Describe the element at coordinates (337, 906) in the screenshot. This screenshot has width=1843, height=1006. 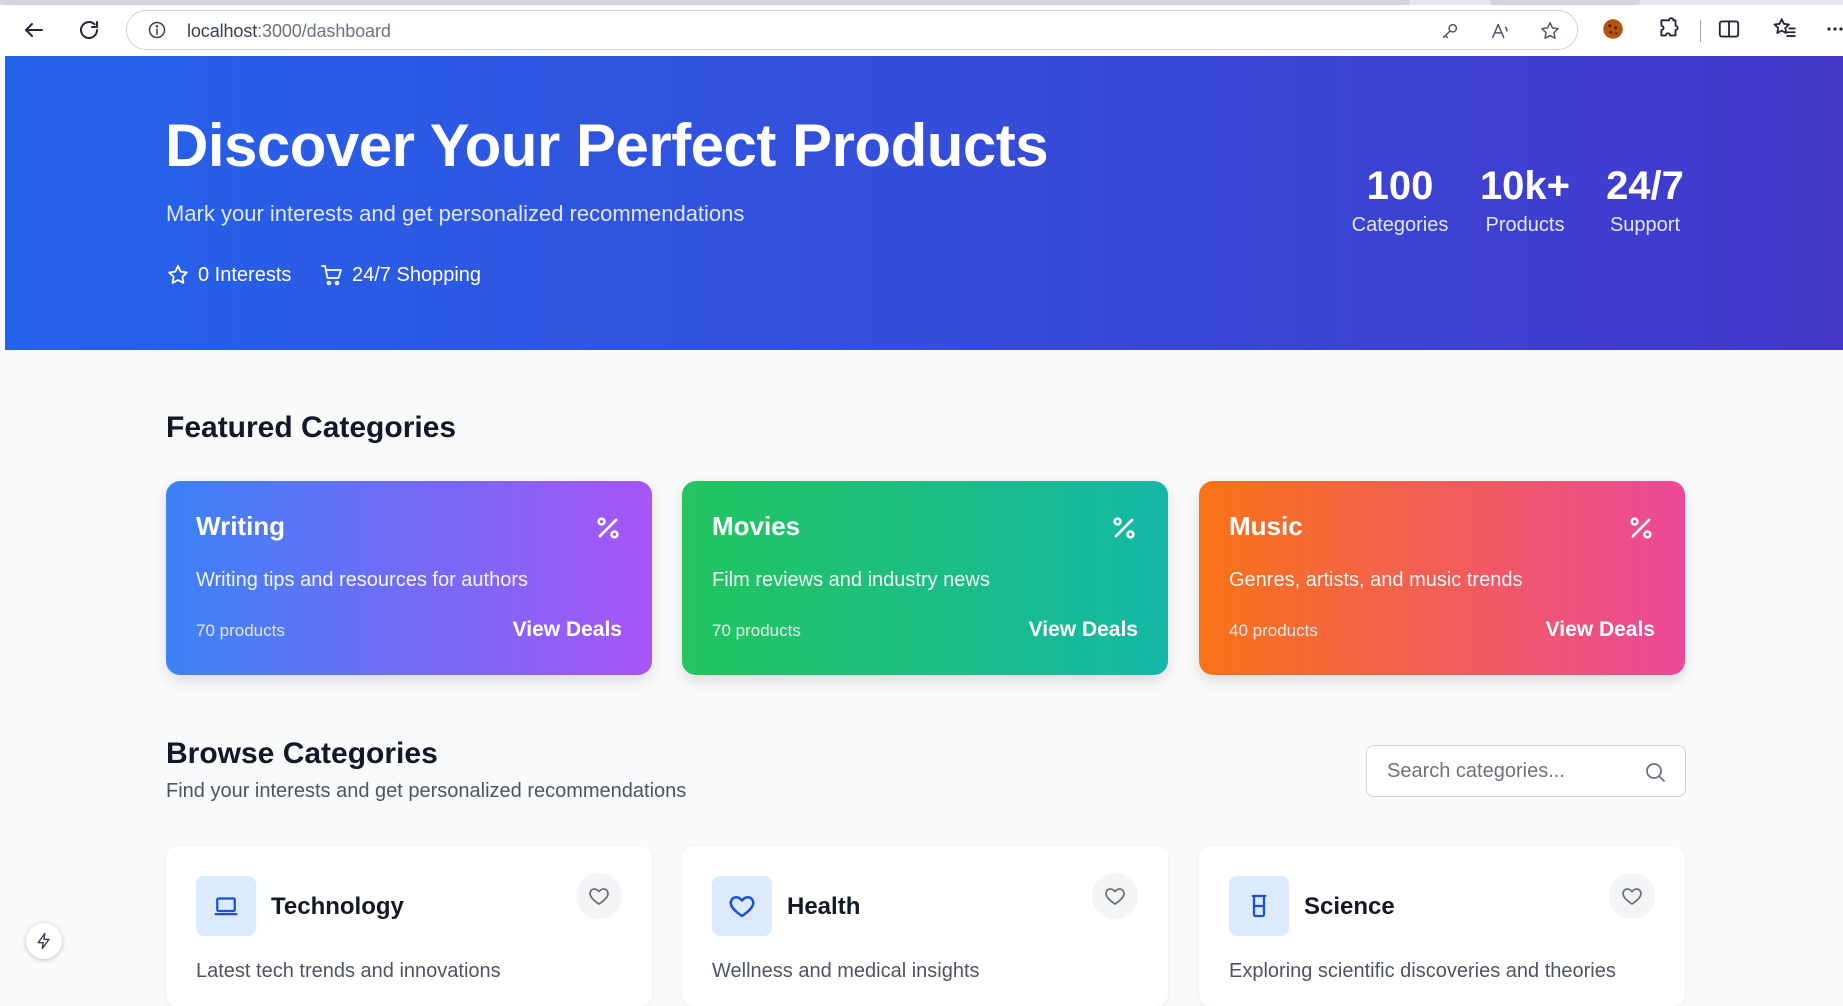
I see `category-card-title: Technology` at that location.